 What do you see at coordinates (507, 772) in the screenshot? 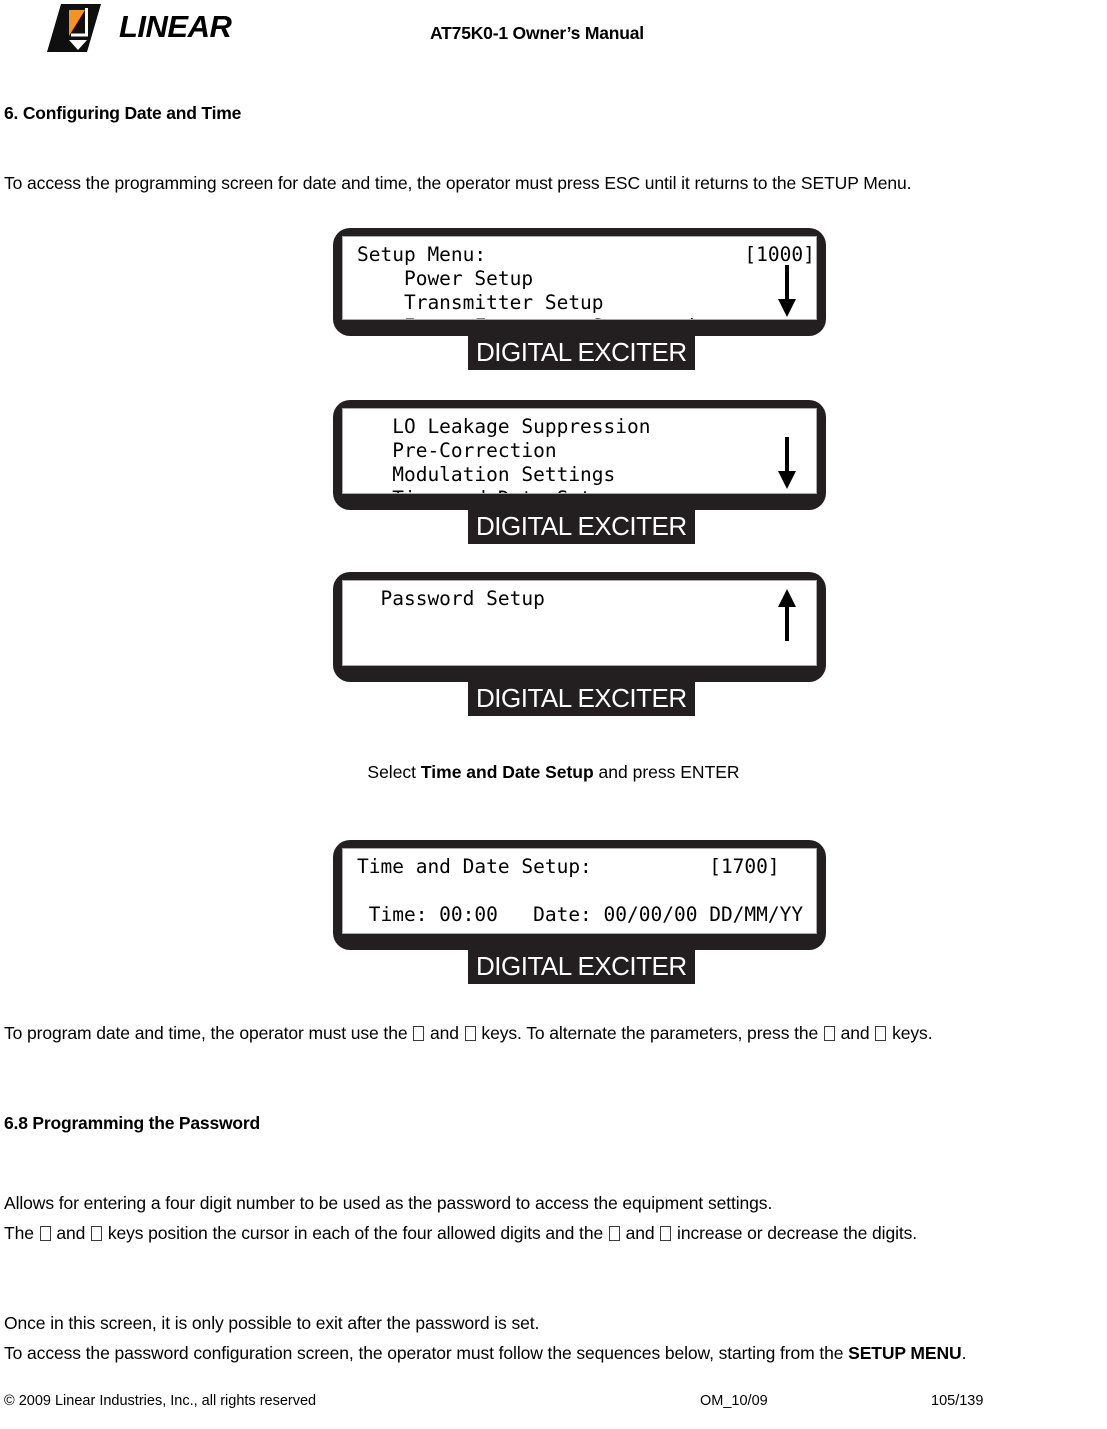
I see `caption-bold: Time and Date Setup` at bounding box center [507, 772].